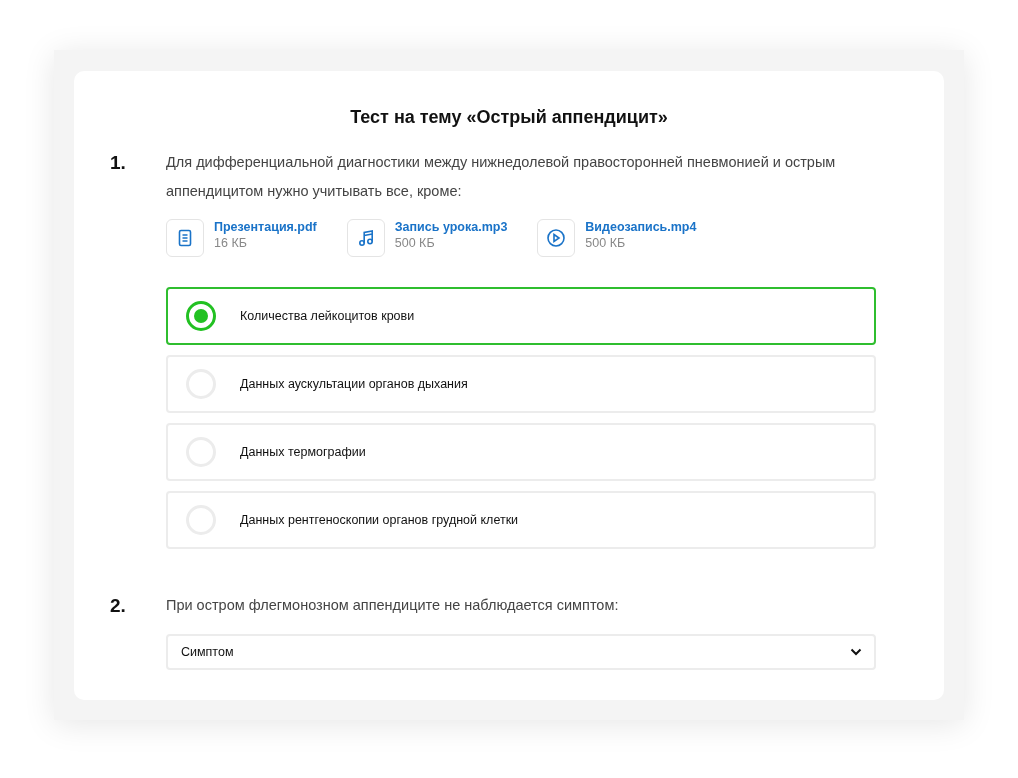 The height and width of the screenshot is (778, 1018). I want to click on radio-button, so click(201, 316).